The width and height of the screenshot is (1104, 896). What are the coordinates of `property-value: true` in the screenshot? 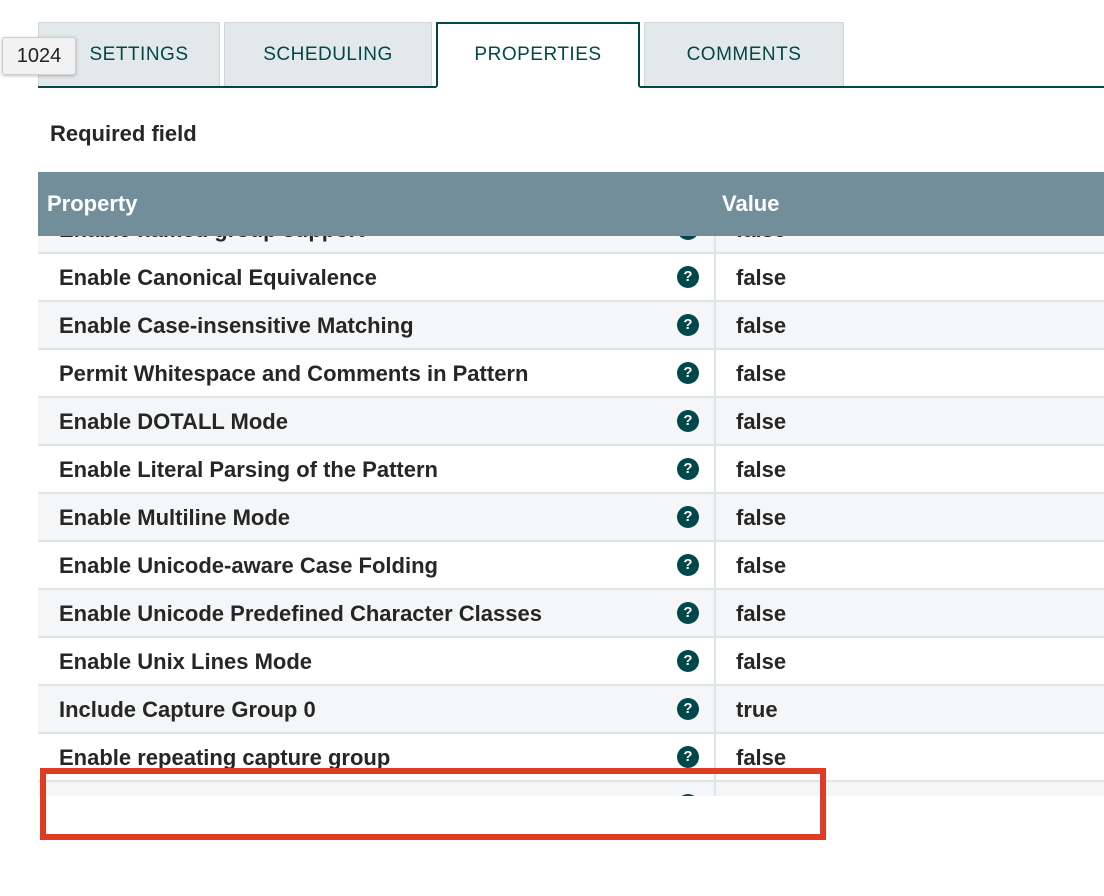 It's located at (757, 710).